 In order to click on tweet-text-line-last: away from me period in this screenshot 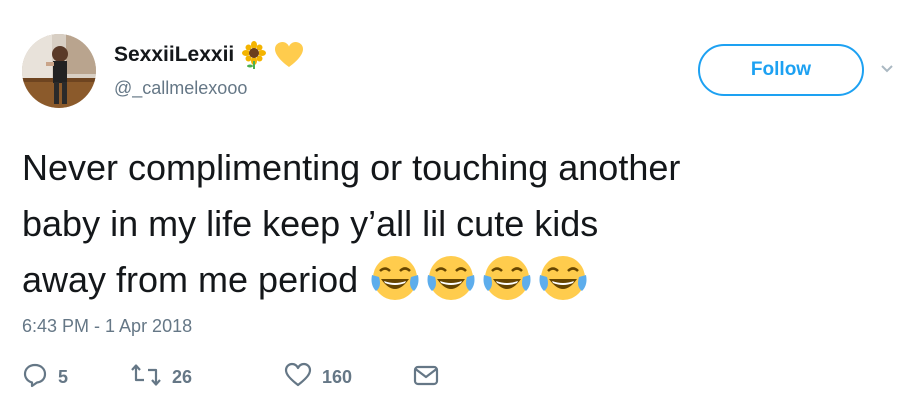, I will do `click(452, 280)`.